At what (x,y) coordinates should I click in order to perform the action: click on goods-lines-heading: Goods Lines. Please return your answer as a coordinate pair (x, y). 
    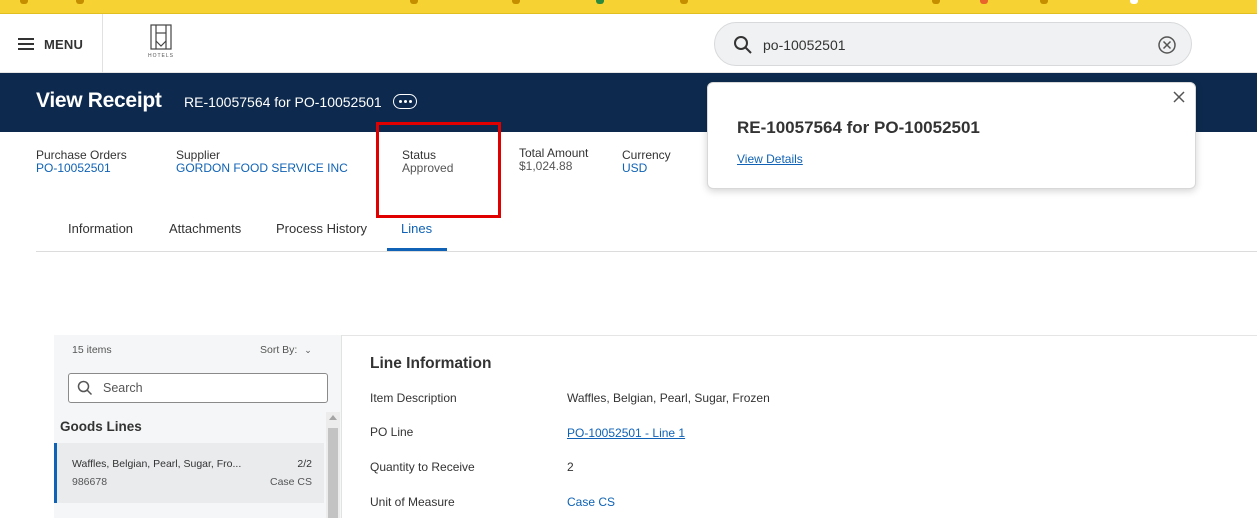
    Looking at the image, I should click on (101, 426).